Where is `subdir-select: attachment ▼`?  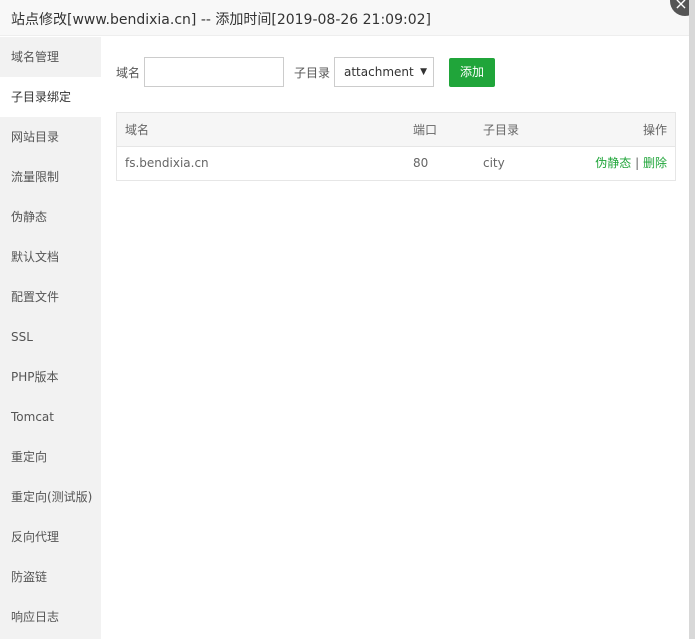 subdir-select: attachment ▼ is located at coordinates (384, 72).